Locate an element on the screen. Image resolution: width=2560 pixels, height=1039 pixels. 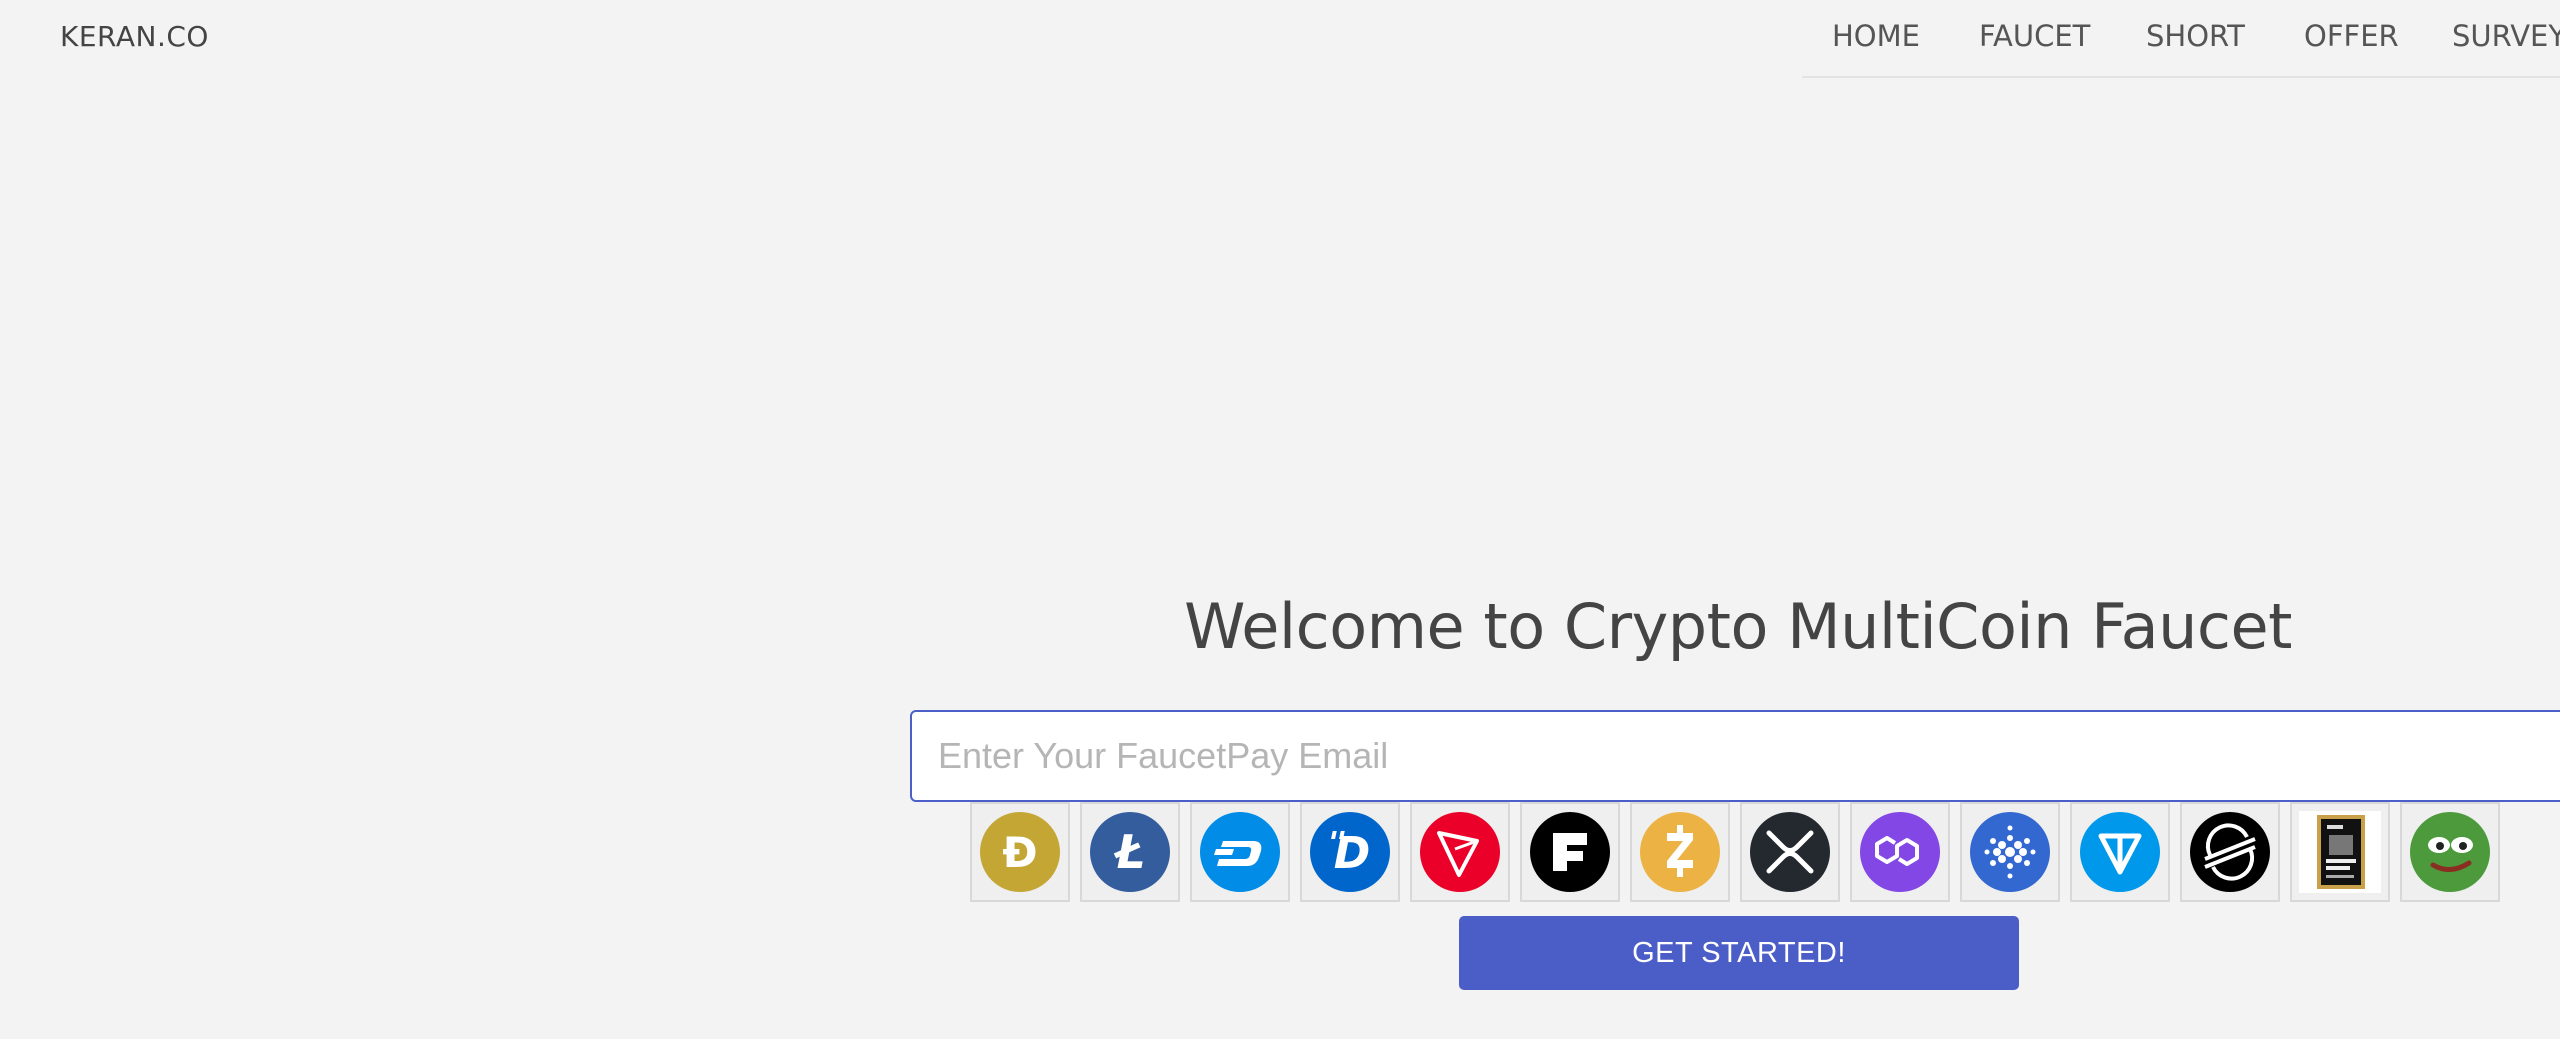
coin-option-zcash is located at coordinates (1680, 852).